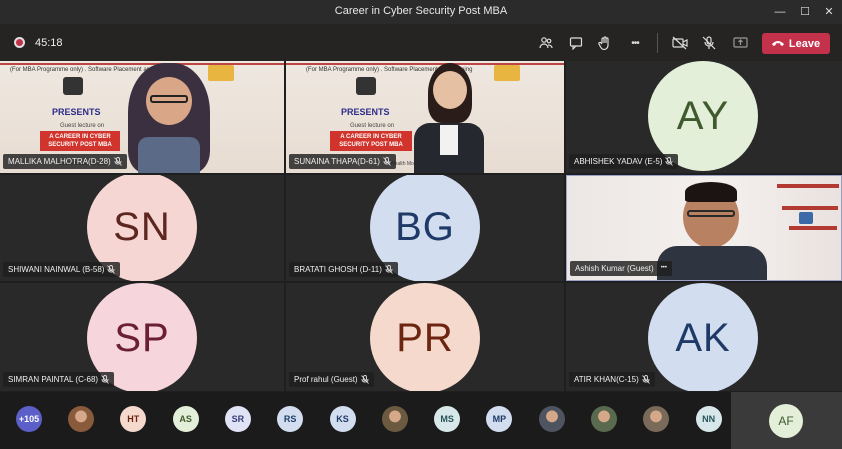  Describe the element at coordinates (804, 43) in the screenshot. I see `leave-label: Leave` at that location.